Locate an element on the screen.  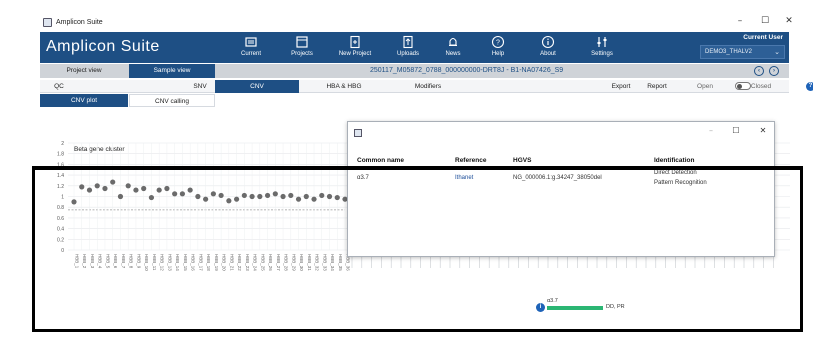
col-hgvs: HGVS is located at coordinates (522, 160).